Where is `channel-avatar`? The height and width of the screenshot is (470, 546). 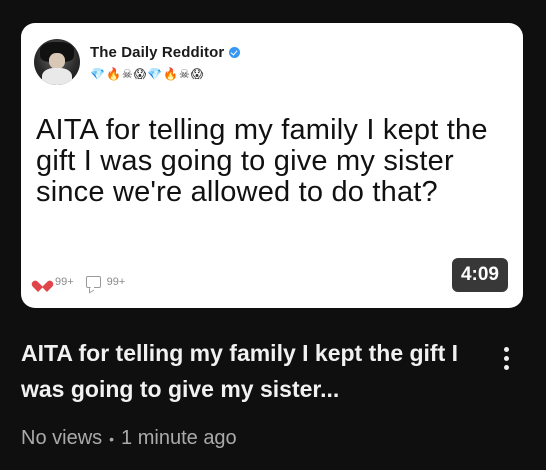
channel-avatar is located at coordinates (57, 62).